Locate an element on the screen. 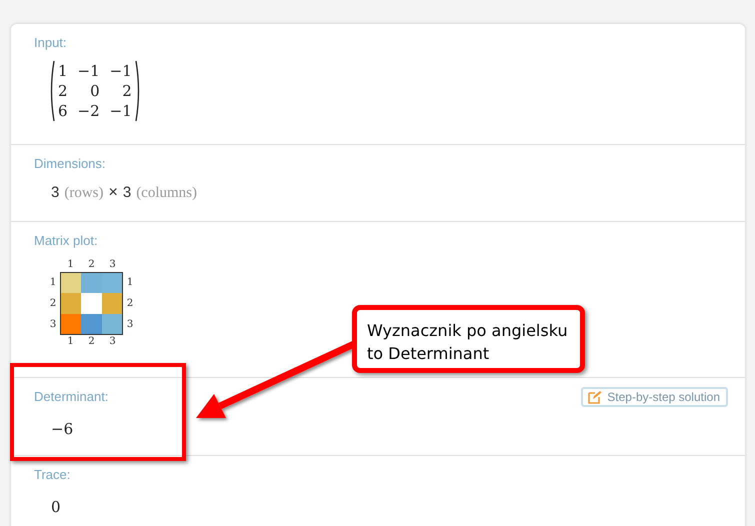 The width and height of the screenshot is (755, 526). step-by-step-button: Step-by-step solution is located at coordinates (654, 397).